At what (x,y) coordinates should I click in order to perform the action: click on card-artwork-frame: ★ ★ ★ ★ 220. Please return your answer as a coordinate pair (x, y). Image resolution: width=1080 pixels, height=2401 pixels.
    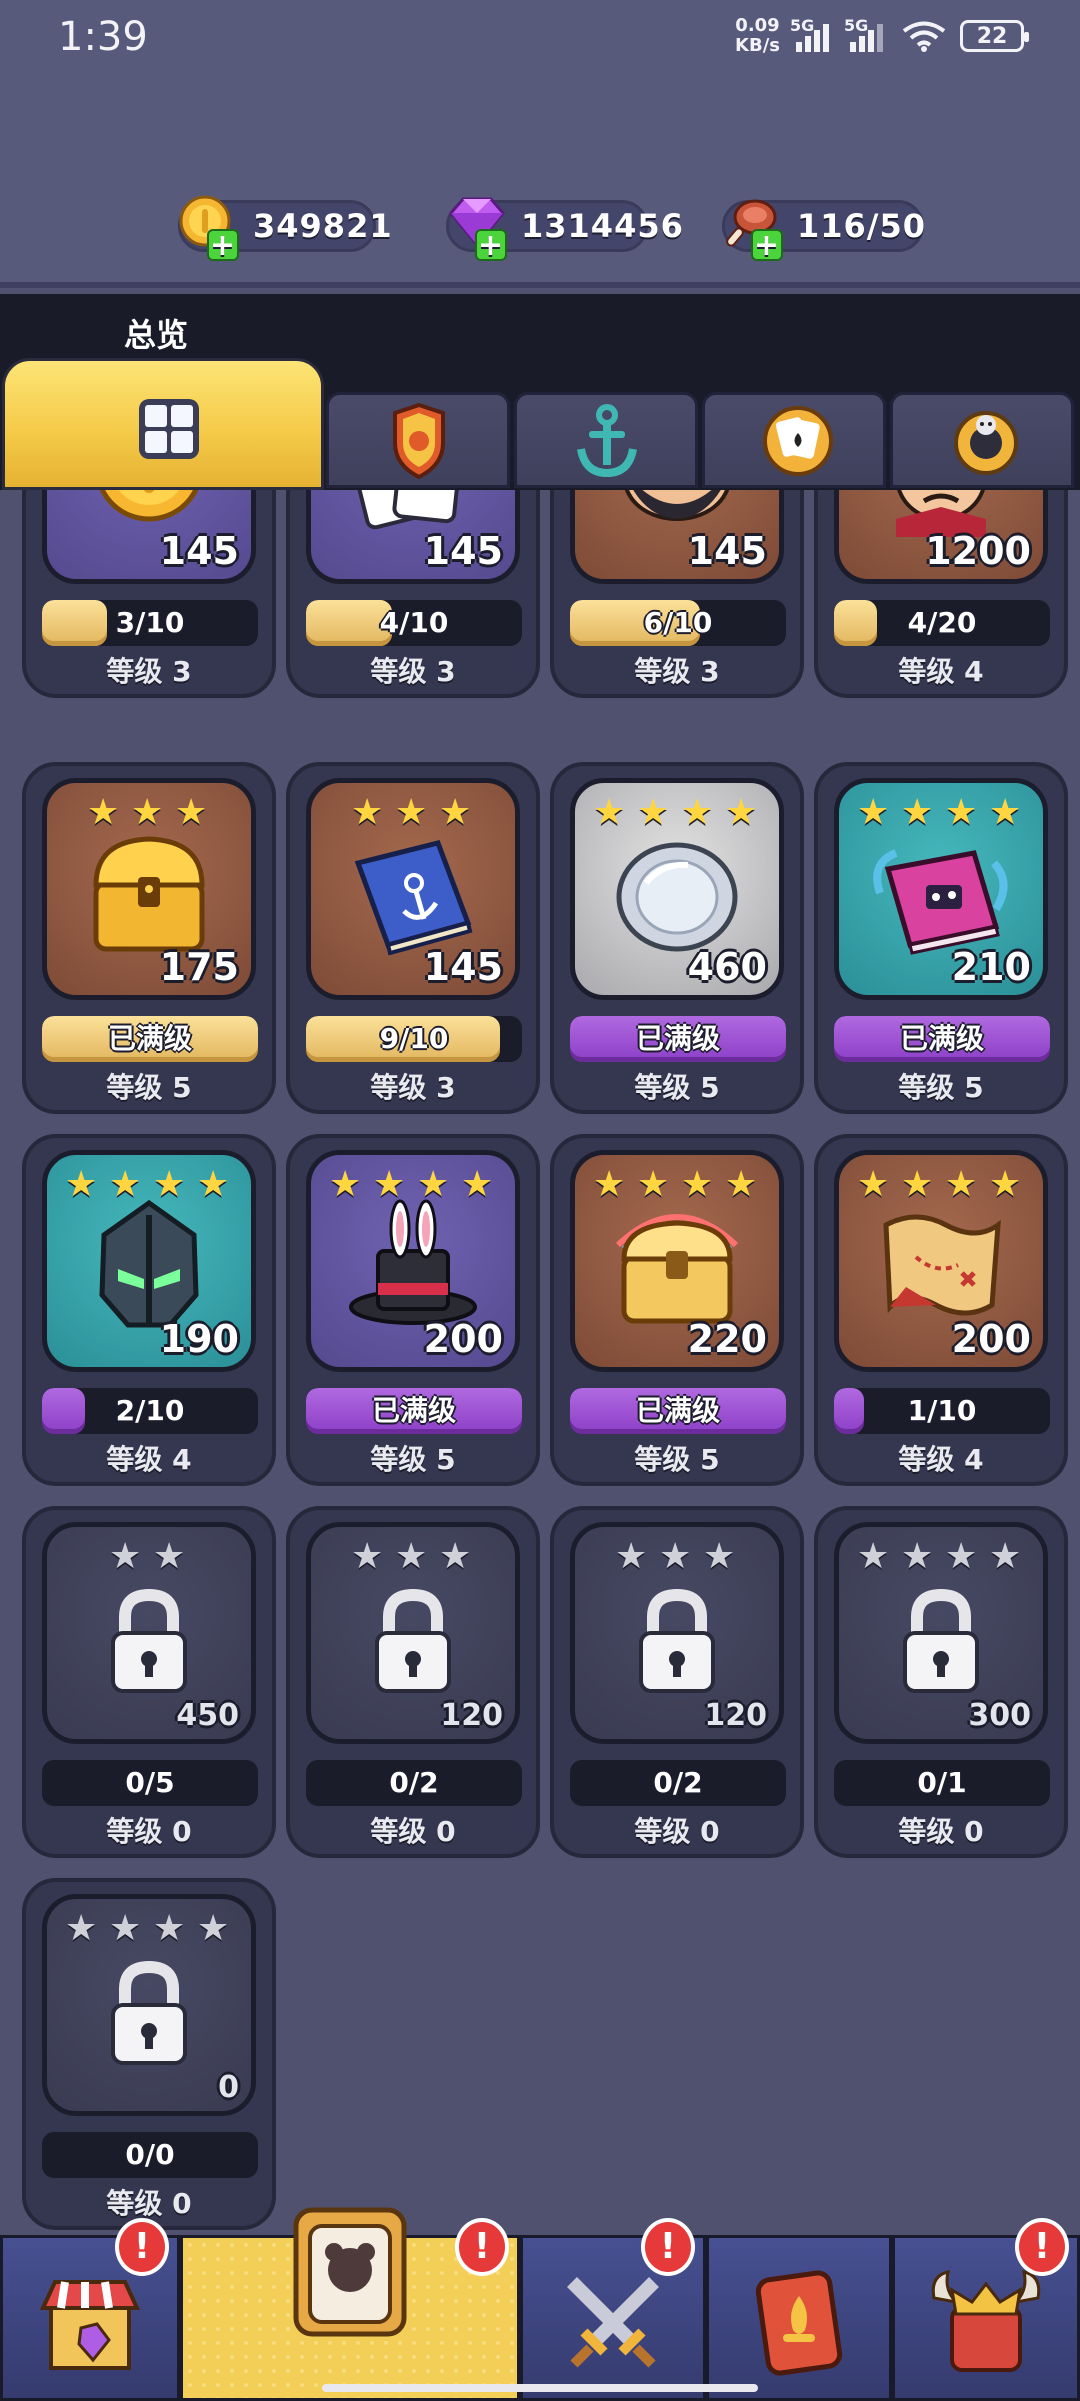
    Looking at the image, I should click on (677, 1261).